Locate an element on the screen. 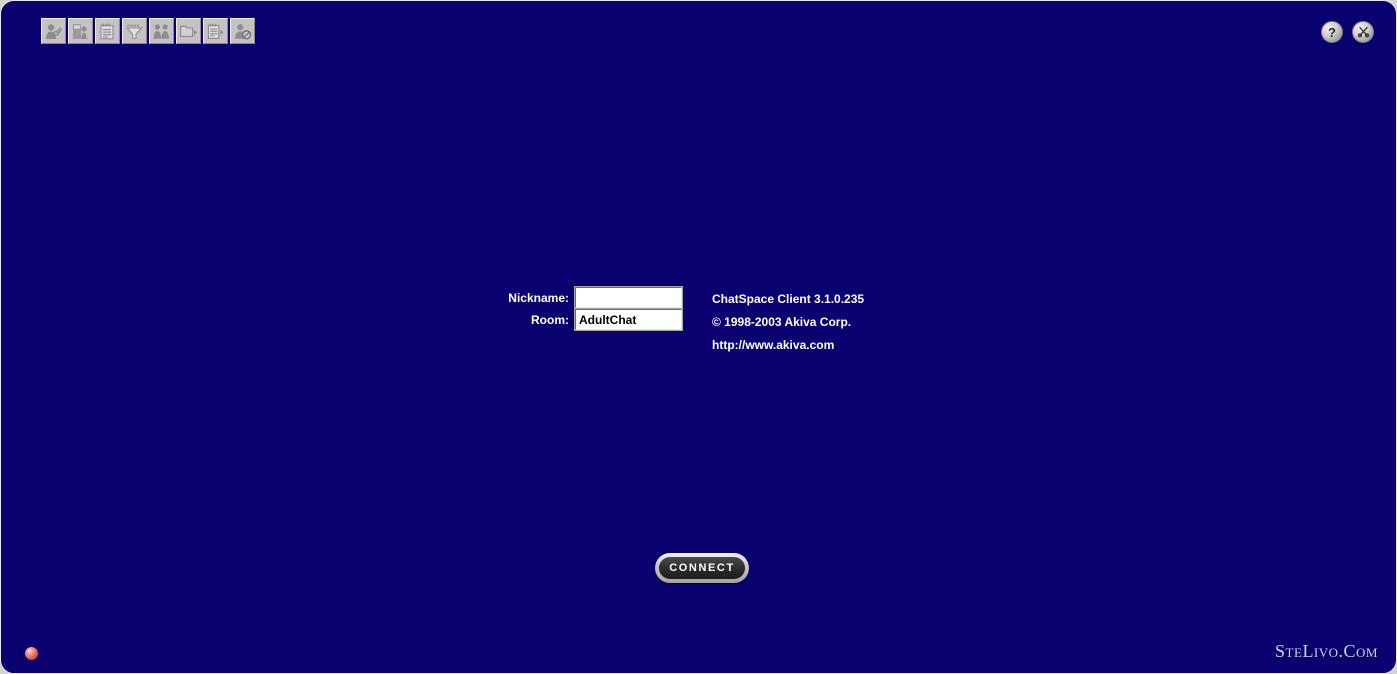 The height and width of the screenshot is (674, 1397). client-version-text: ChatSpace Client 3.1.0.235 is located at coordinates (788, 299).